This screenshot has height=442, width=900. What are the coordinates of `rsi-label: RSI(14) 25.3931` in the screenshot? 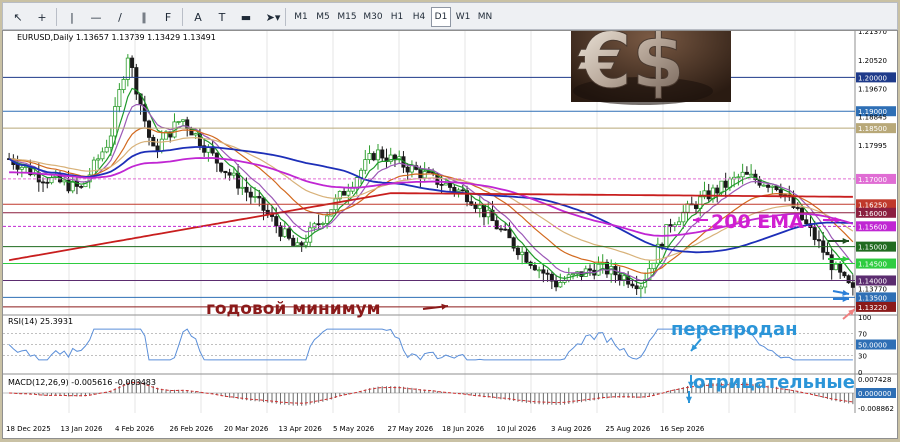 It's located at (40, 321).